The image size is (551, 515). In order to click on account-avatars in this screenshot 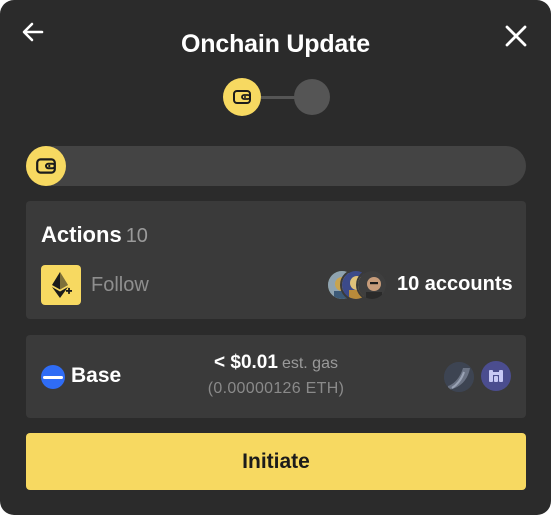, I will do `click(358, 285)`.